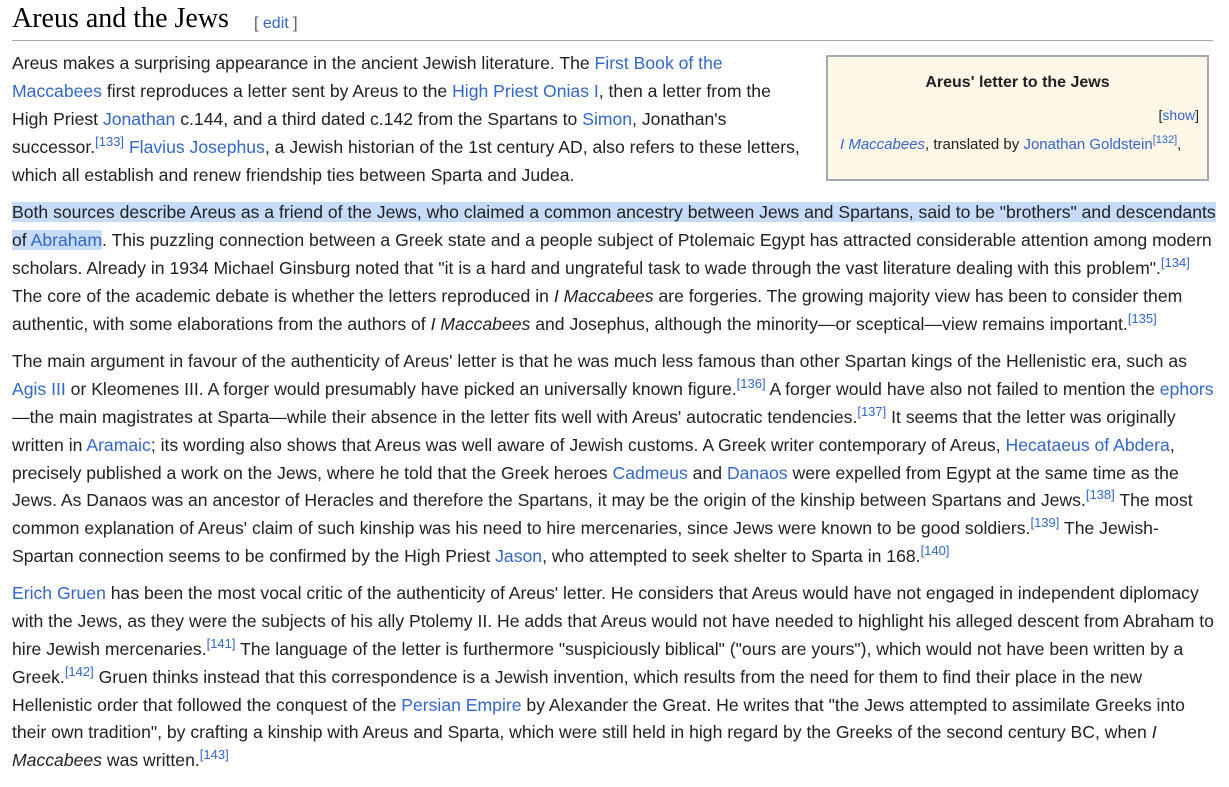 The width and height of the screenshot is (1229, 787). I want to click on text: was written., so click(150, 760).